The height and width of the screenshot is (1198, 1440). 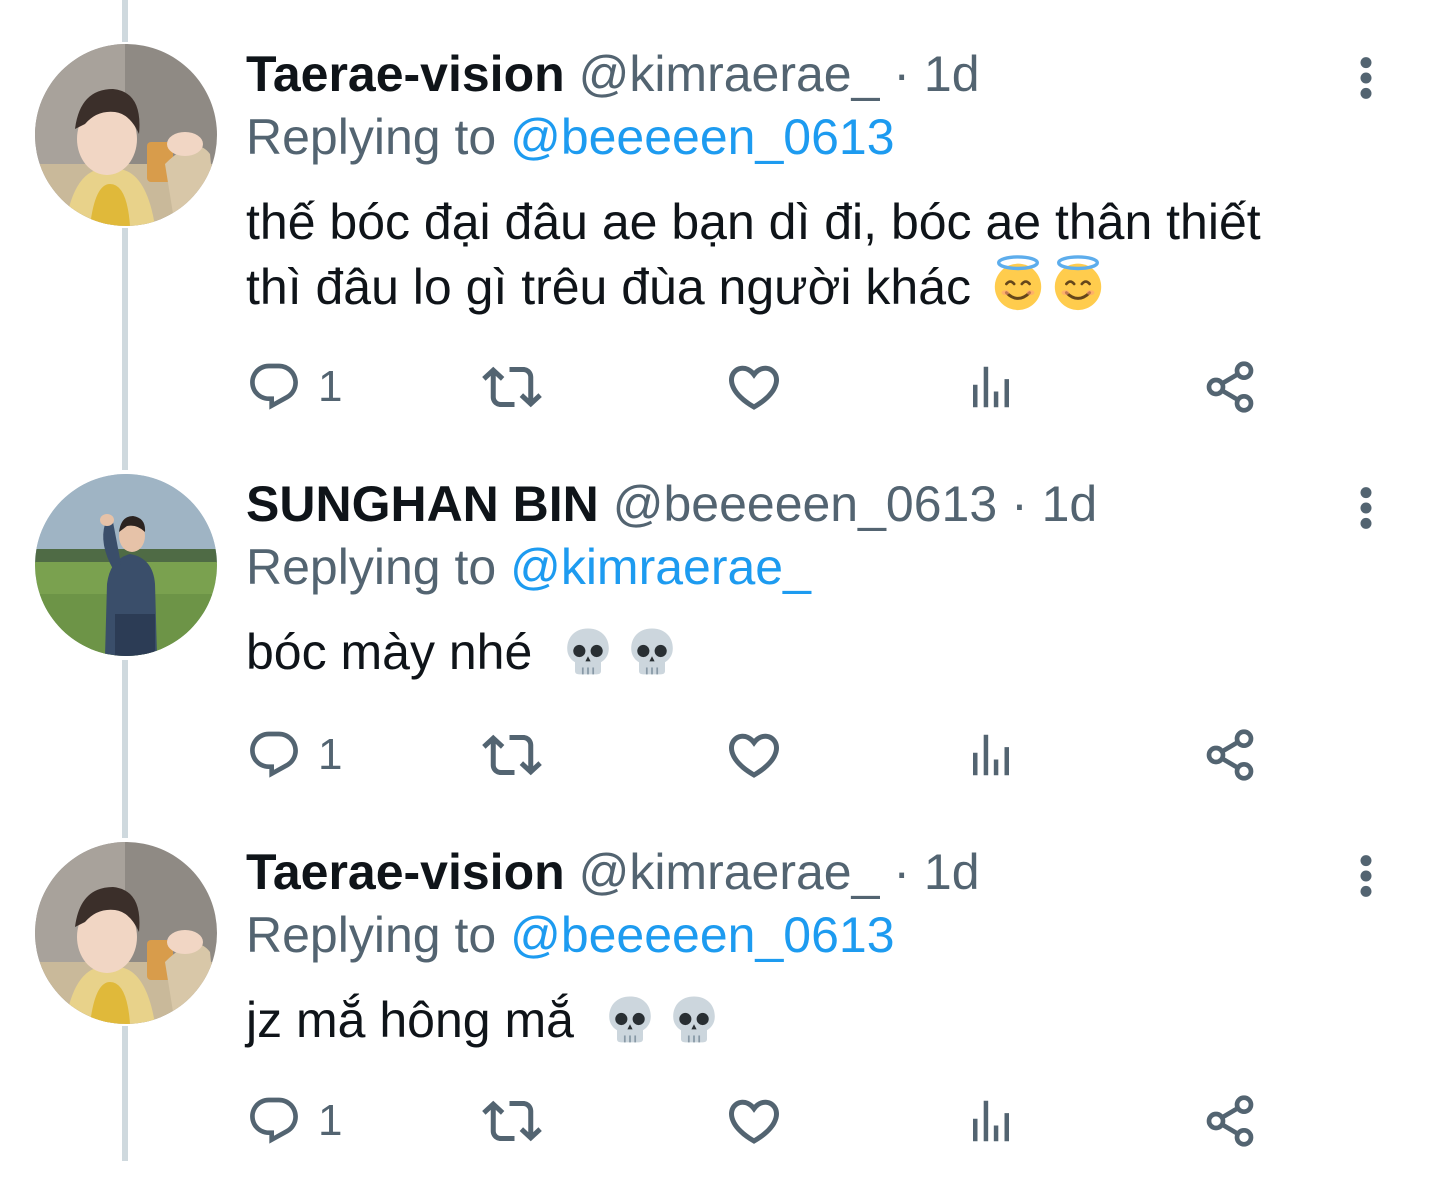 I want to click on tweet-text-content: bóc mày nhé, so click(x=389, y=652).